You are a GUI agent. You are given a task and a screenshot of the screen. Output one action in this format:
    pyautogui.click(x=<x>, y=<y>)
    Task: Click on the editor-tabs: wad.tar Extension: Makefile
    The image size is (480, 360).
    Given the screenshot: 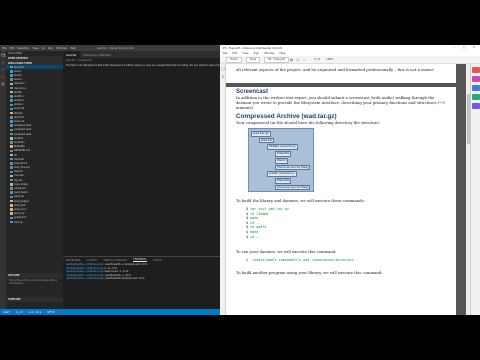 What is the action you would take?
    pyautogui.click(x=141, y=54)
    